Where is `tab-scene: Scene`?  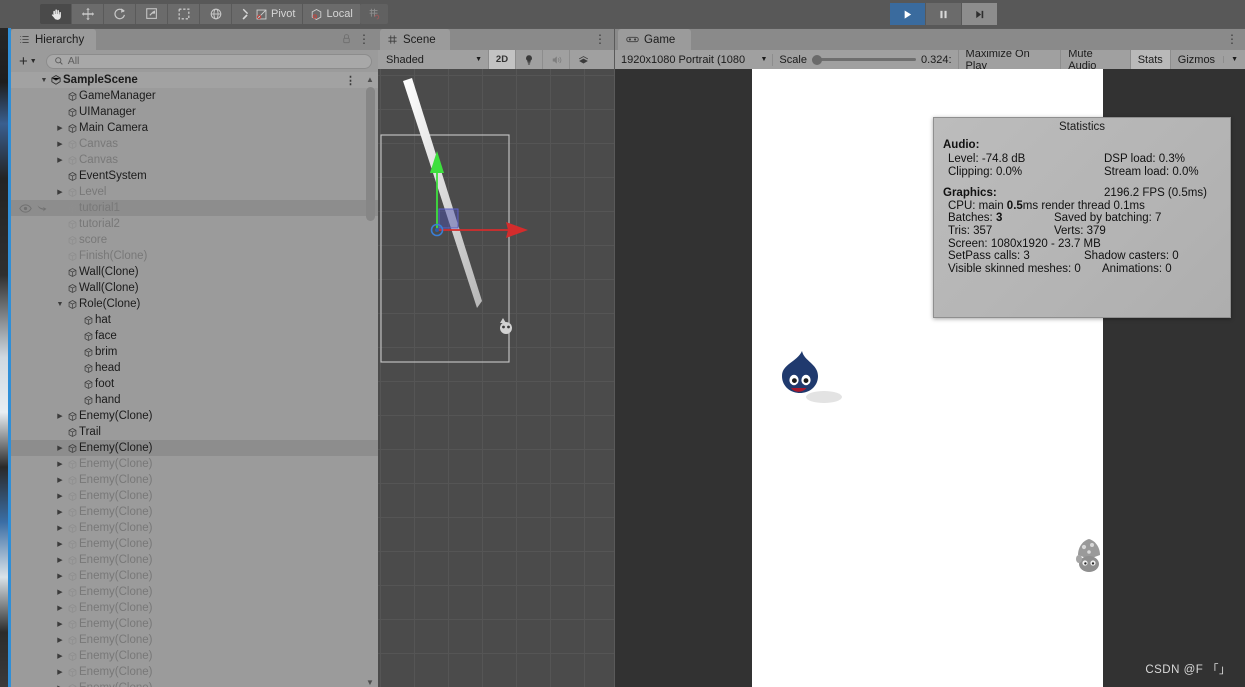
tab-scene: Scene is located at coordinates (415, 39).